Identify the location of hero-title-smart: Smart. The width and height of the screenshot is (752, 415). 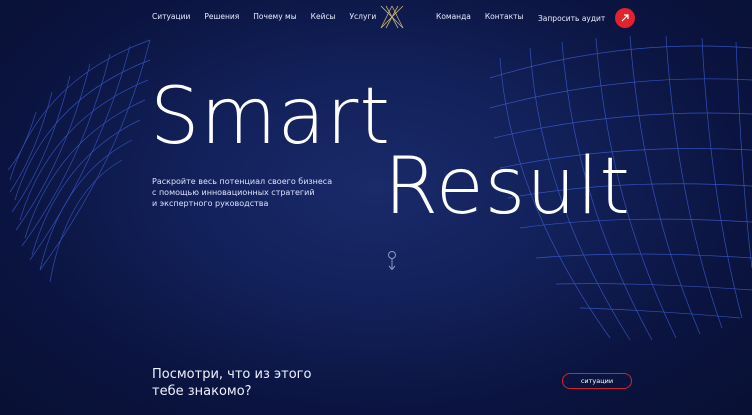
(270, 117).